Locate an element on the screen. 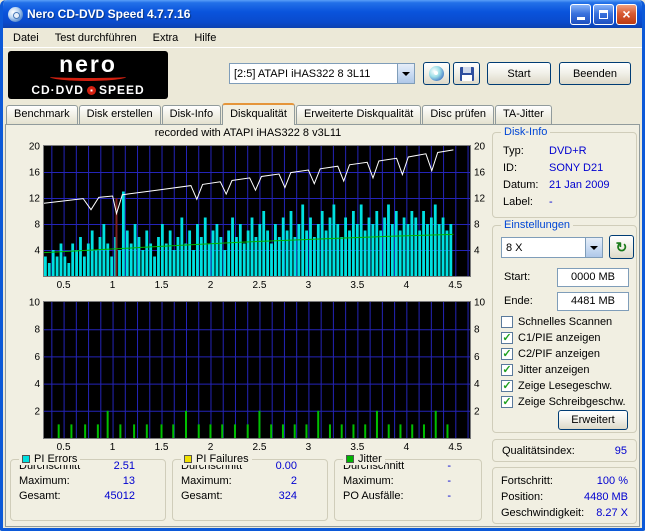 This screenshot has width=645, height=531. stat-row: Maximum: - is located at coordinates (397, 481).